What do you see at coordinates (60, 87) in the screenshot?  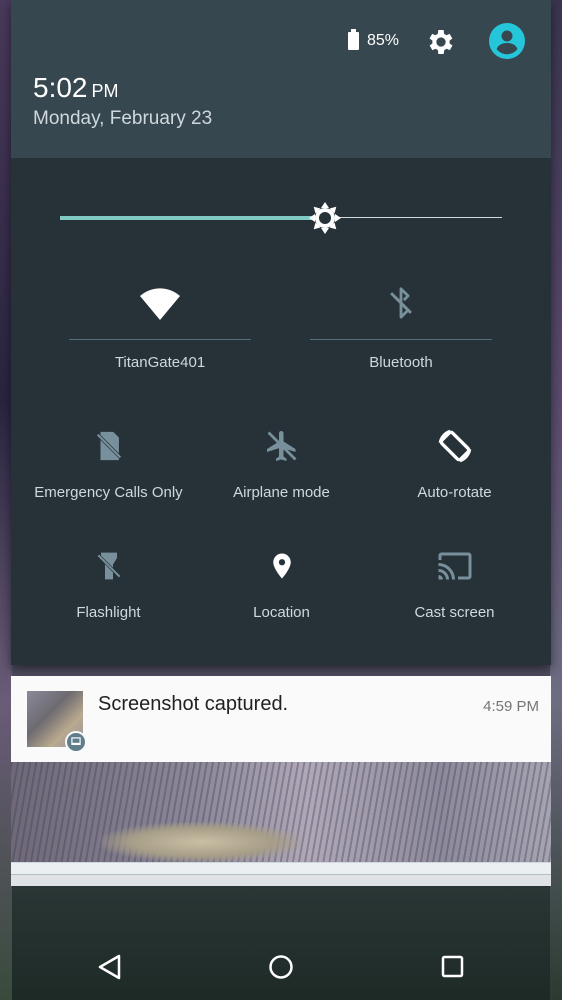 I see `time-value: 5:02` at bounding box center [60, 87].